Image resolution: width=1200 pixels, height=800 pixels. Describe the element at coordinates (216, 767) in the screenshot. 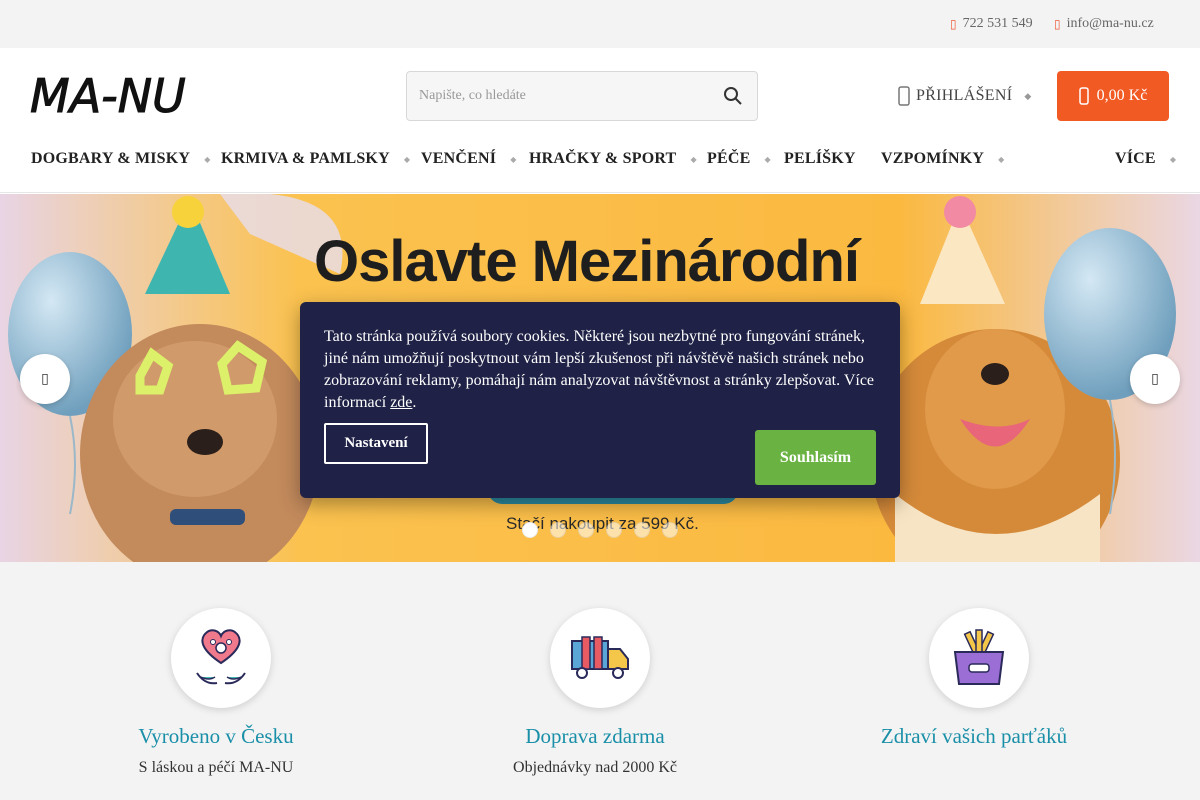

I see `benefit-subtitle: S láskou a péčí MA-NU` at that location.